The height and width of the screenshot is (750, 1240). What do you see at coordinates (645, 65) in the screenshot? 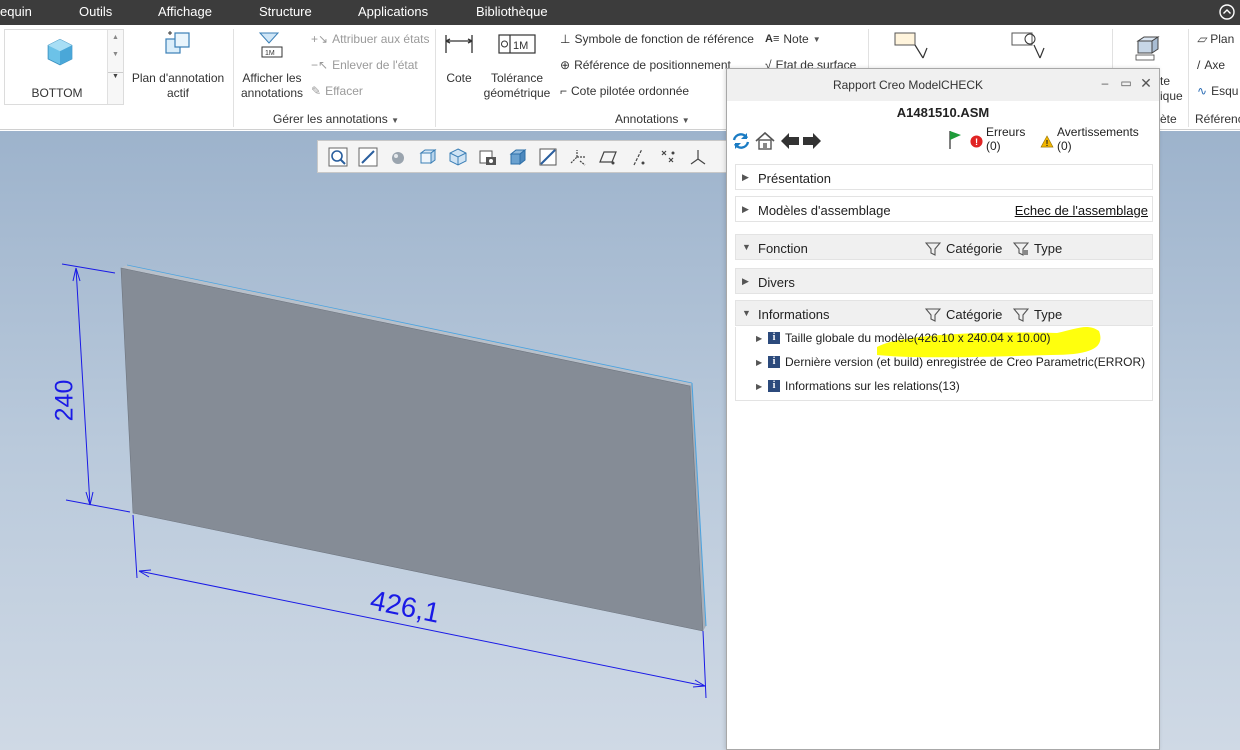
I see `datum-target-button: ⊕ Référence de positionnement` at bounding box center [645, 65].